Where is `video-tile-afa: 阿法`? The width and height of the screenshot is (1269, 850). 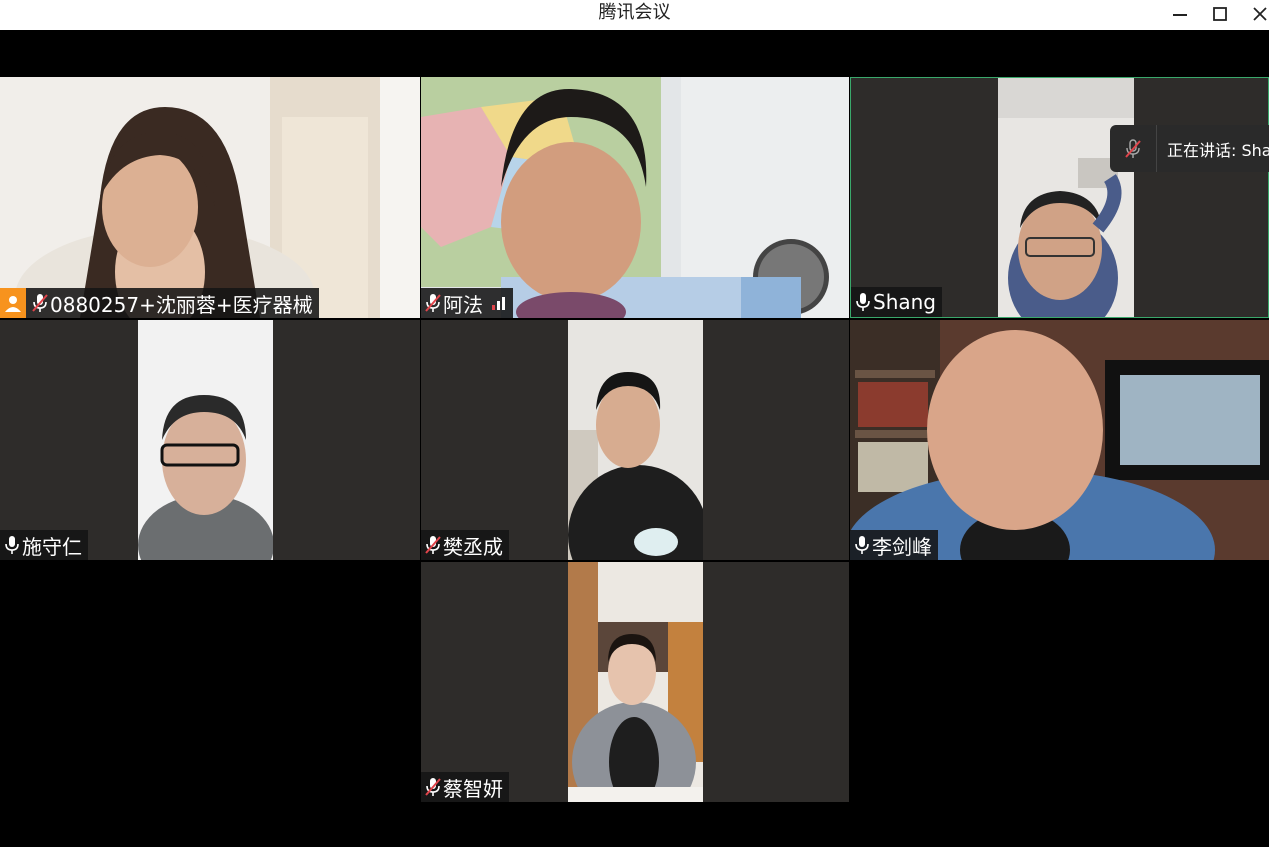 video-tile-afa: 阿法 is located at coordinates (635, 197).